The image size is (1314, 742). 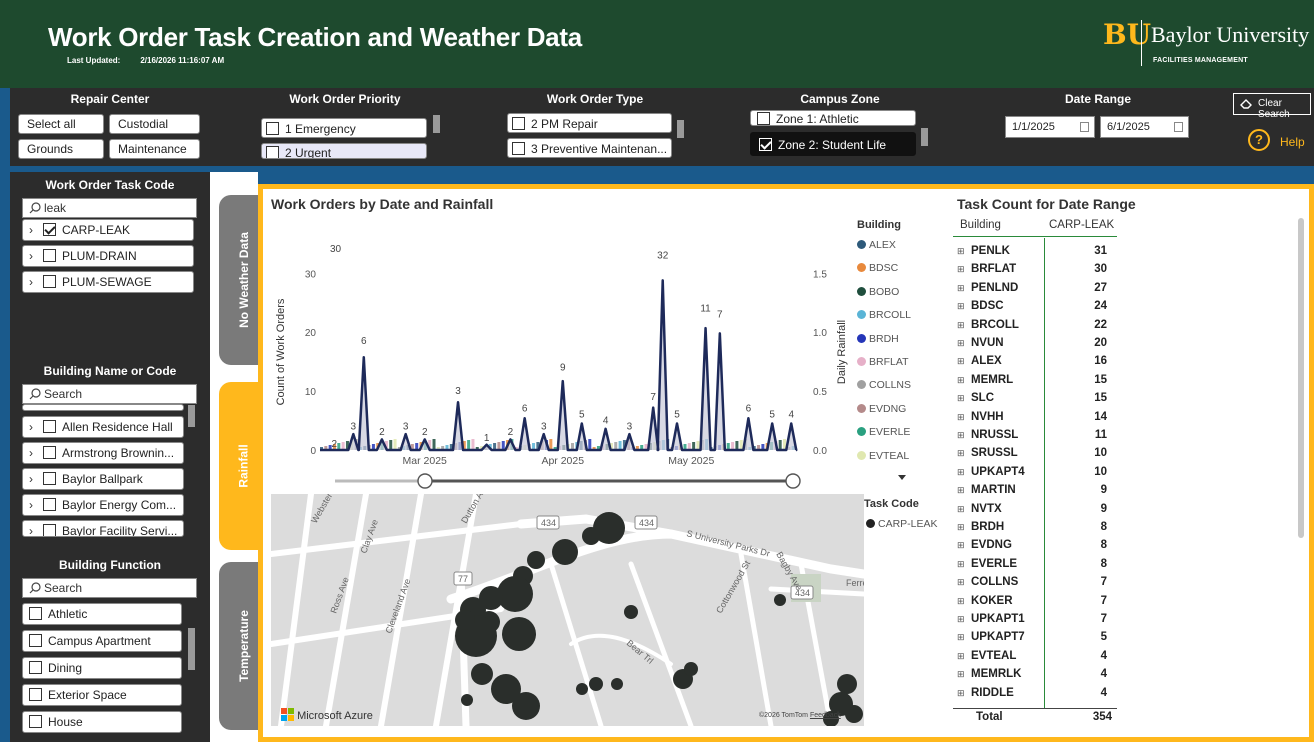 I want to click on building-item: › Baylor Ballpark, so click(x=103, y=479).